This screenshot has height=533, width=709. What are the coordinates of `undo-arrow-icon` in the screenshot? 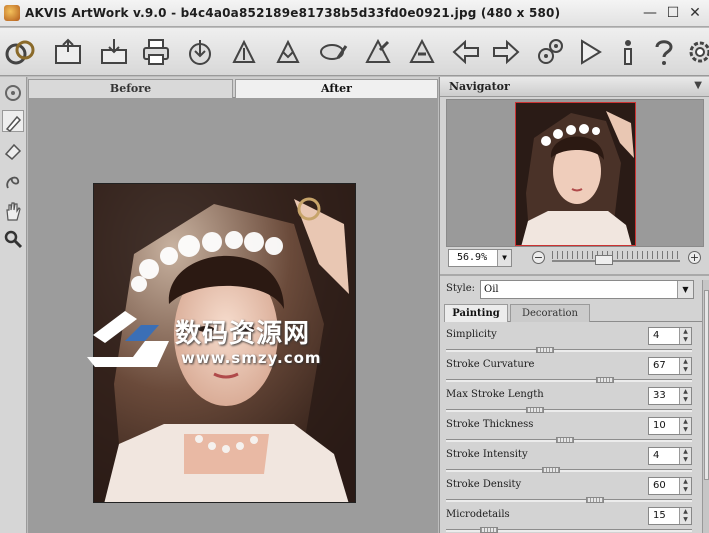 It's located at (466, 52).